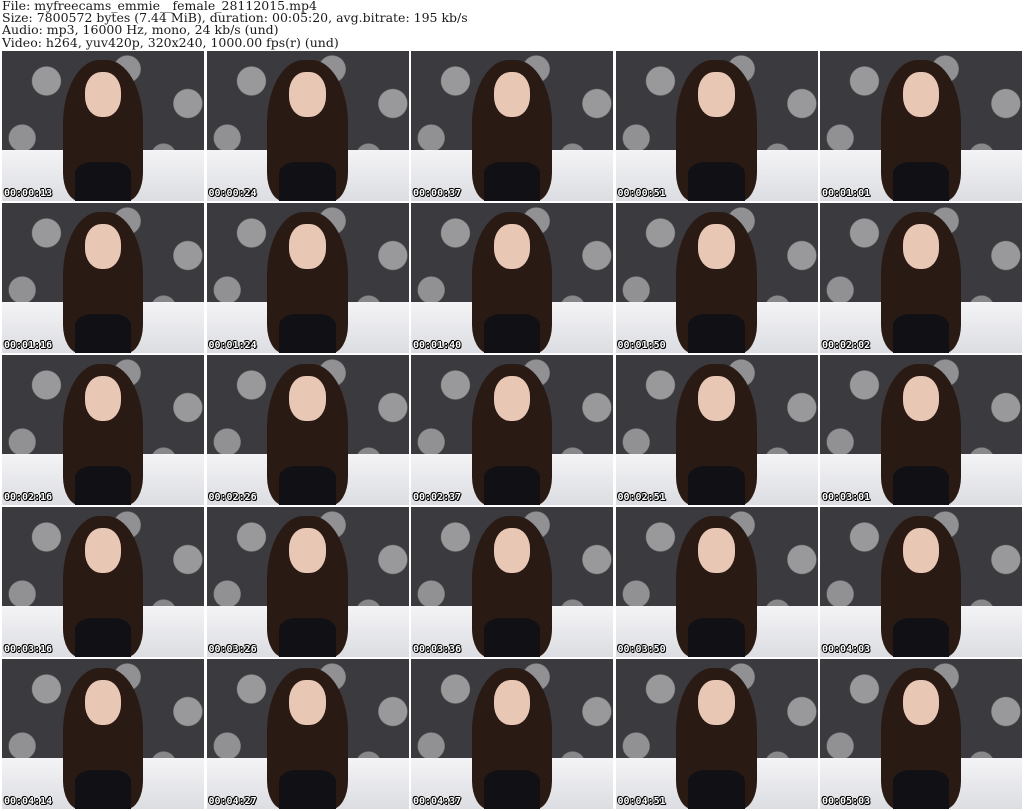 This screenshot has width=1024, height=811. Describe the element at coordinates (716, 430) in the screenshot. I see `video-frame-thumbnail: 00:02:51` at that location.